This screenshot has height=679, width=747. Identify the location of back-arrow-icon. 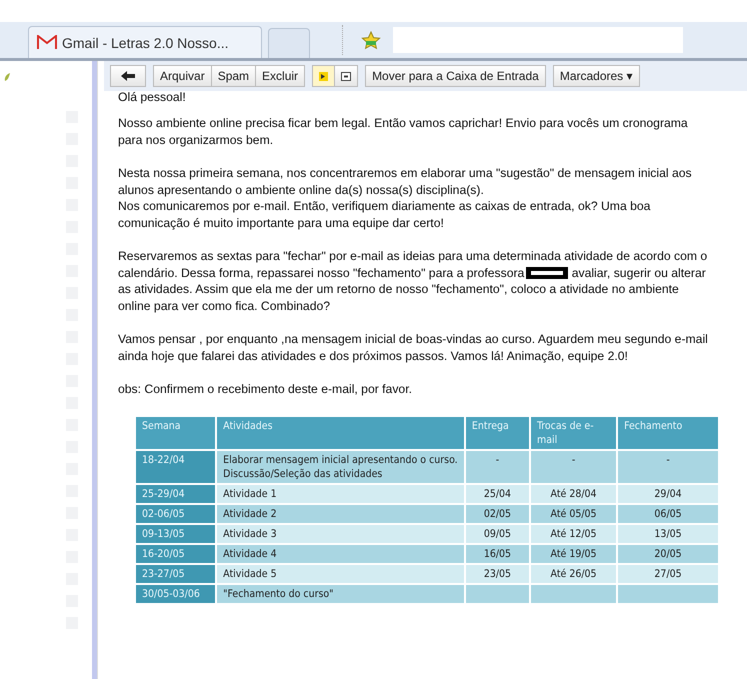
(128, 76).